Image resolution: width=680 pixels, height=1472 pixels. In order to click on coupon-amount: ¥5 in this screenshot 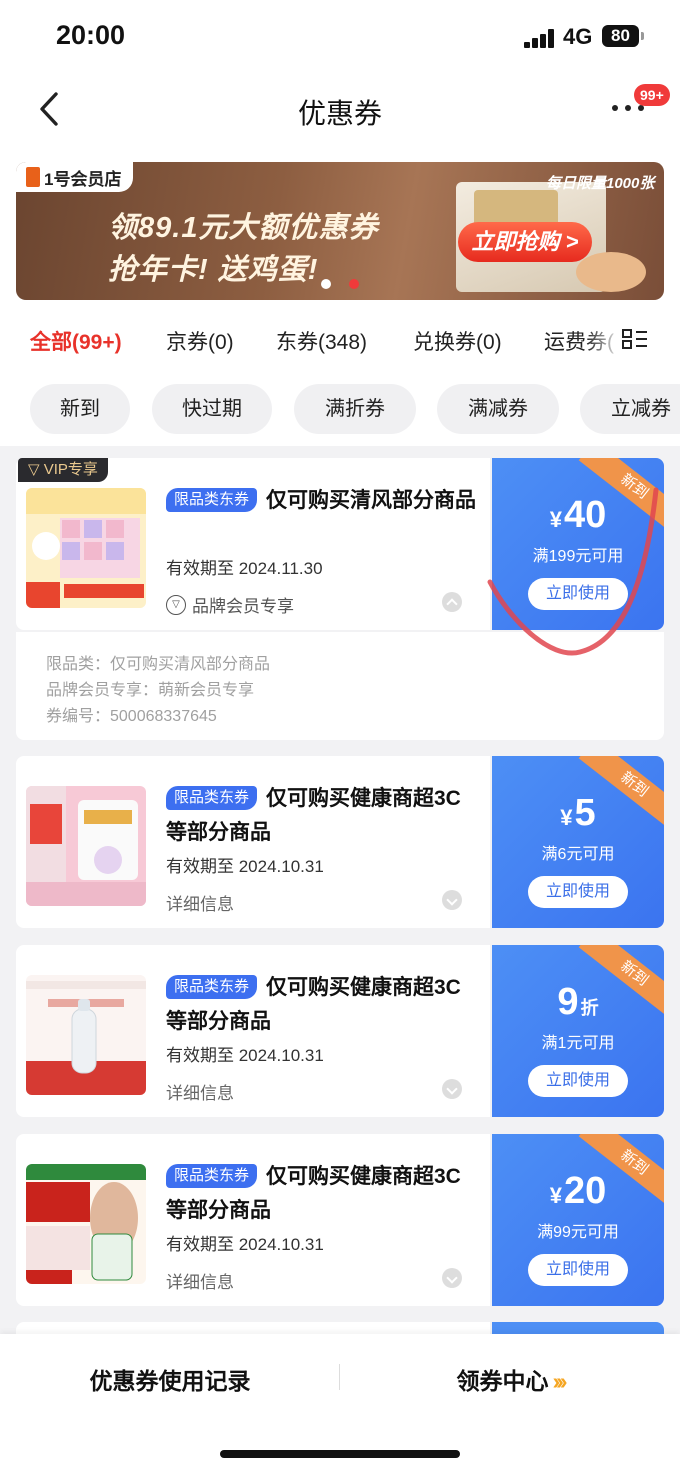, I will do `click(578, 813)`.